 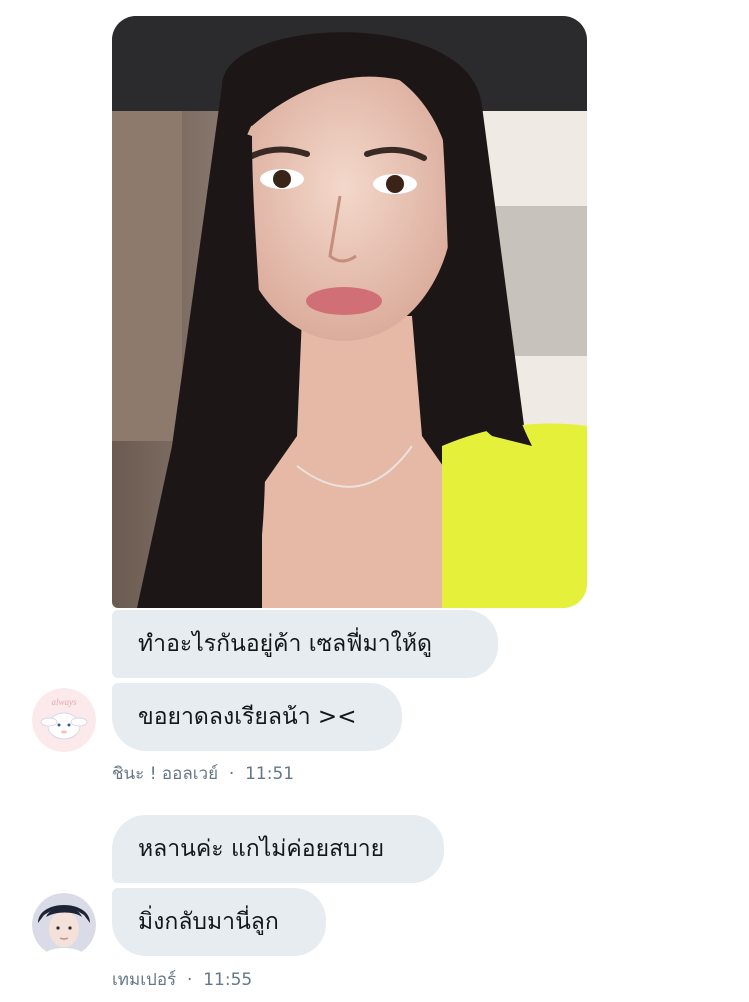 I want to click on avatar: always, so click(x=64, y=720).